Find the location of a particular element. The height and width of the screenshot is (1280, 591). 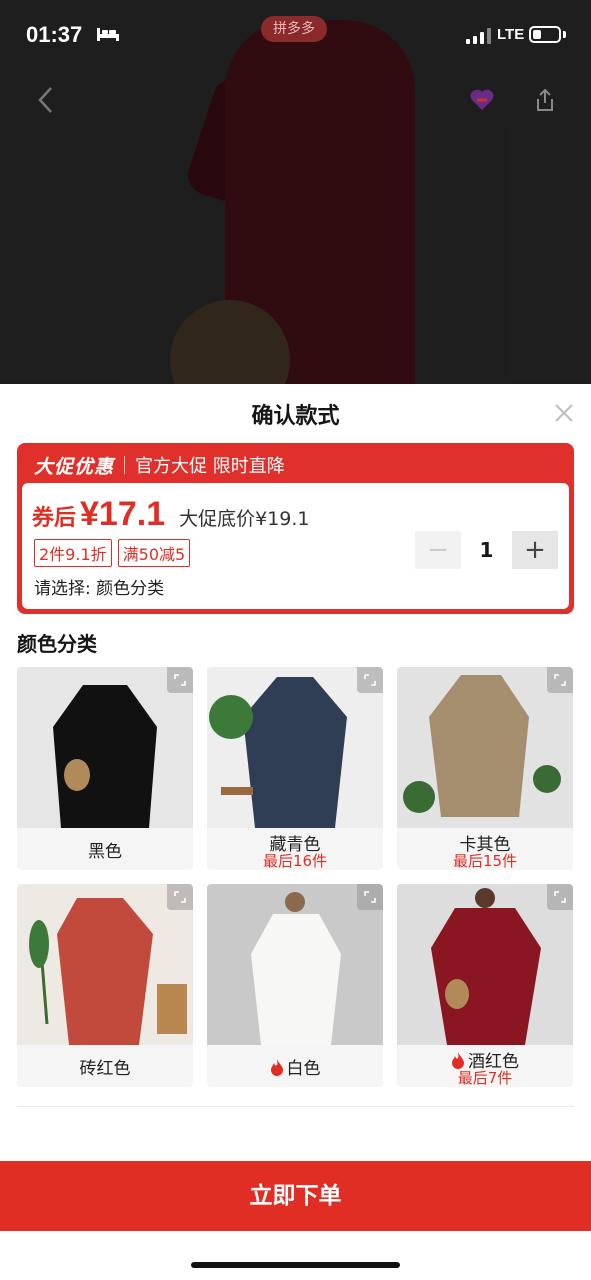

chevron-left-icon is located at coordinates (45, 100).